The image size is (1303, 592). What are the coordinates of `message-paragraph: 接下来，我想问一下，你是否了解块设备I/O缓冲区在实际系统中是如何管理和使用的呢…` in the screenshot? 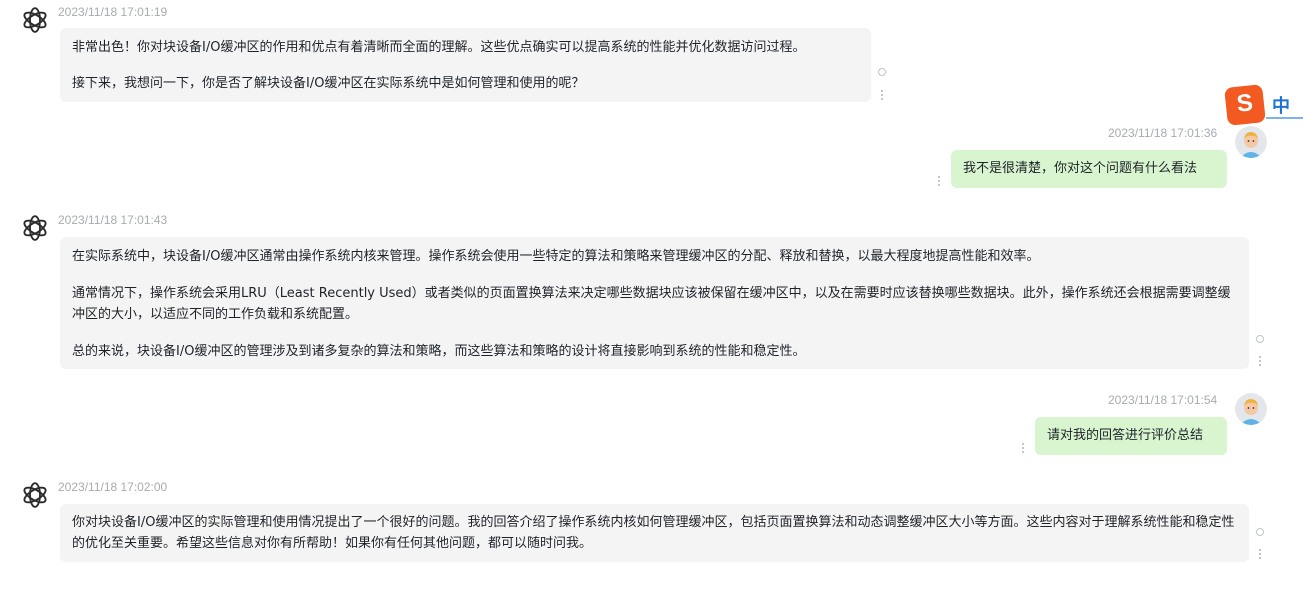 It's located at (328, 83).